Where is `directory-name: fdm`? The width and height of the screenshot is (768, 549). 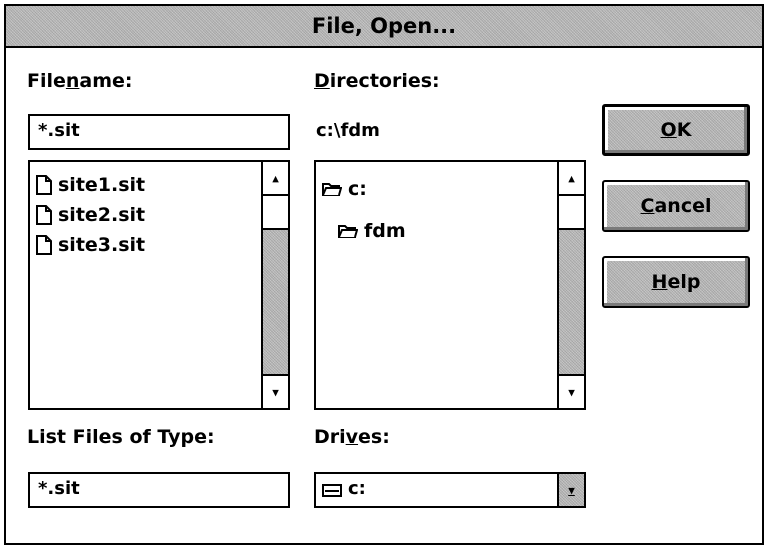
directory-name: fdm is located at coordinates (385, 231).